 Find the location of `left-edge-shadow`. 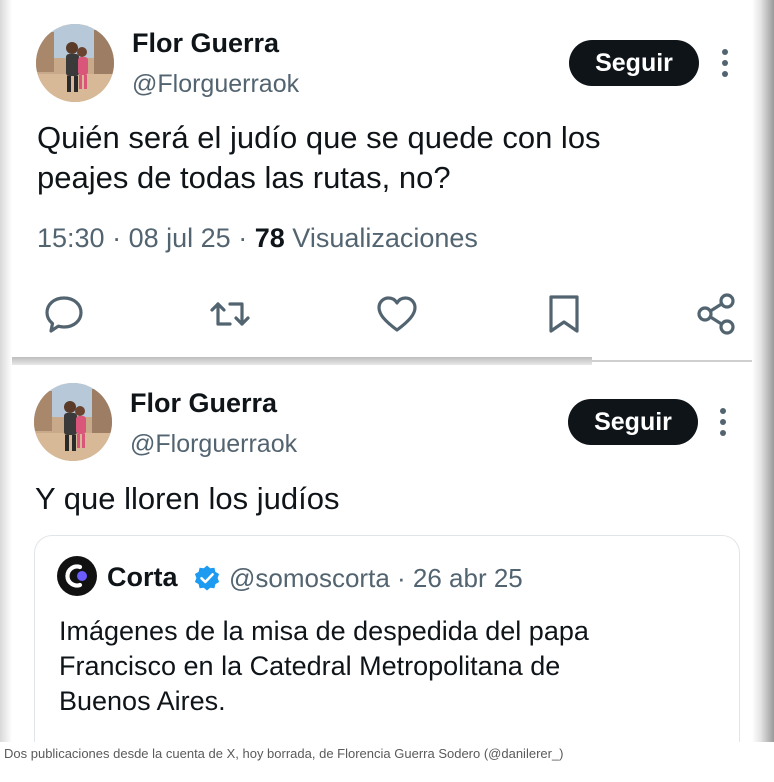

left-edge-shadow is located at coordinates (6, 371).